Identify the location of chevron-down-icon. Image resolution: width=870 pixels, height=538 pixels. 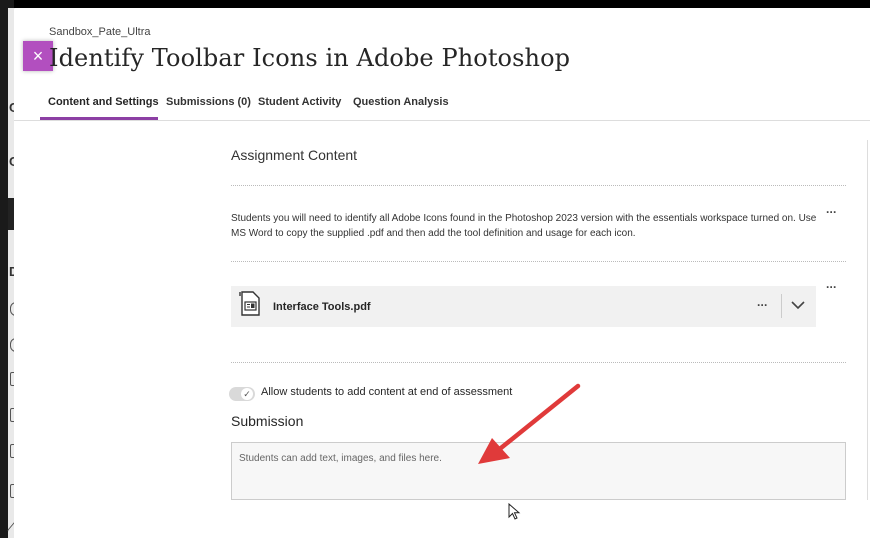
(798, 305).